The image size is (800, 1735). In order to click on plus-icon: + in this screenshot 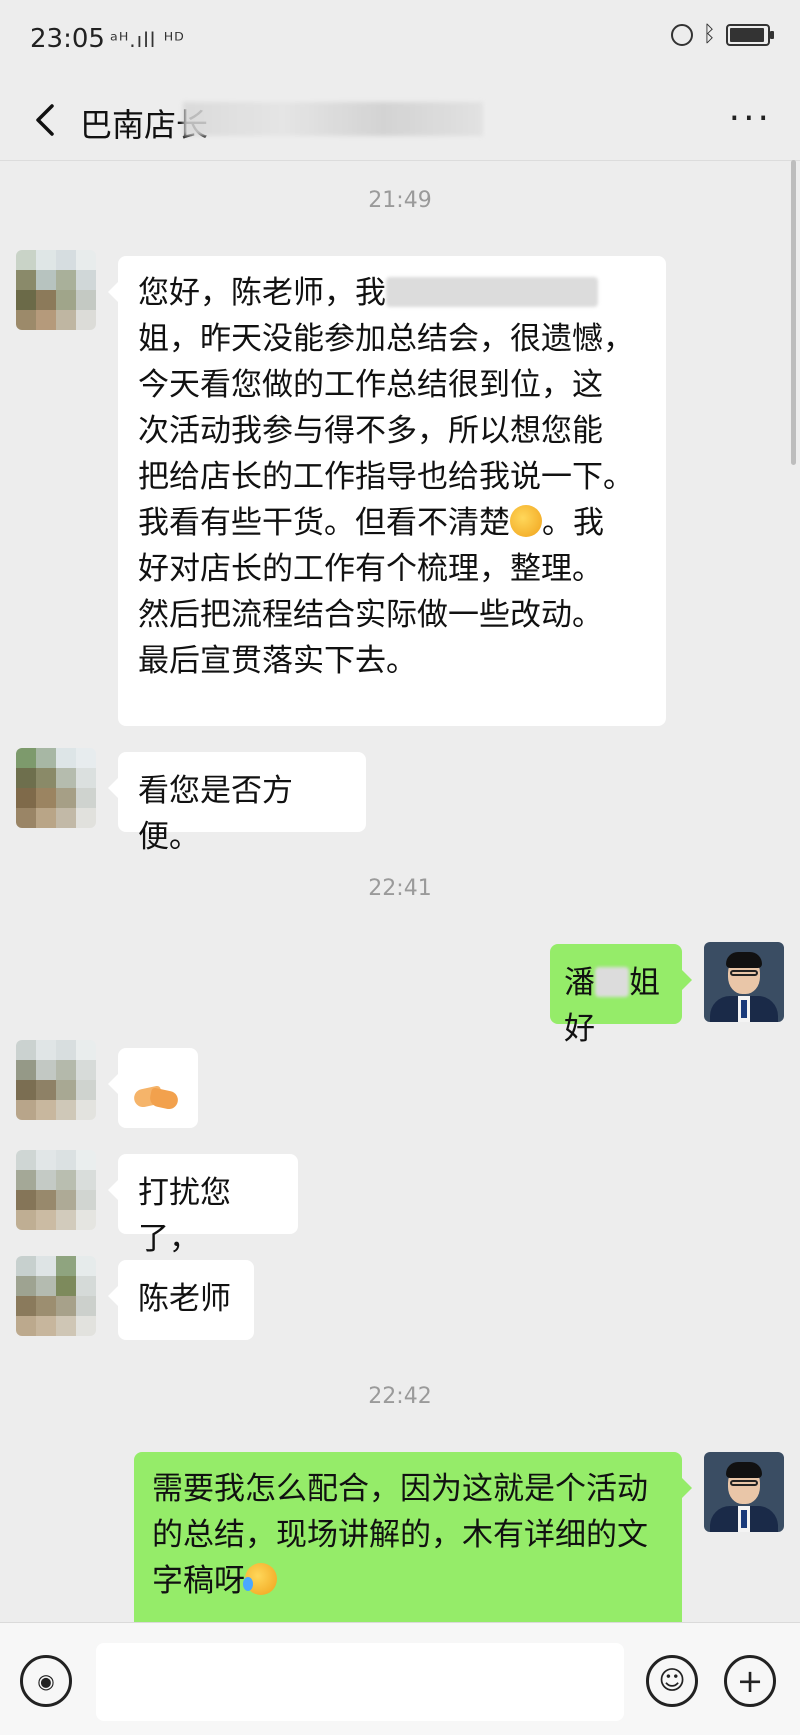, I will do `click(750, 1681)`.